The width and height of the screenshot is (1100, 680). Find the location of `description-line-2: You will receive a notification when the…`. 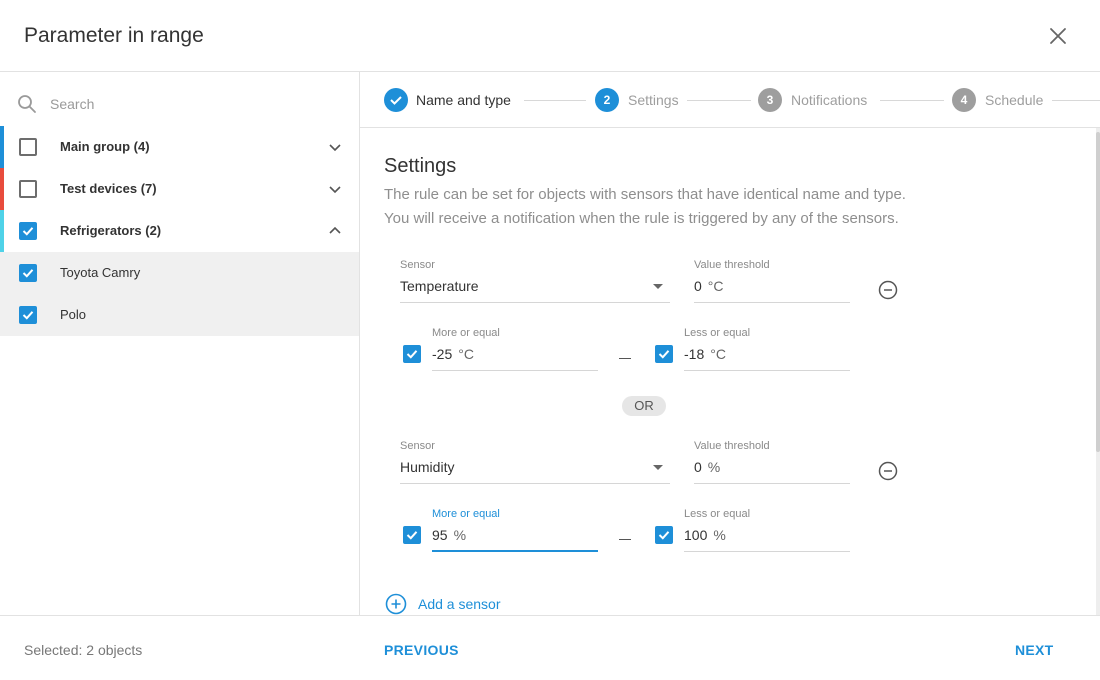

description-line-2: You will receive a notification when the… is located at coordinates (641, 218).